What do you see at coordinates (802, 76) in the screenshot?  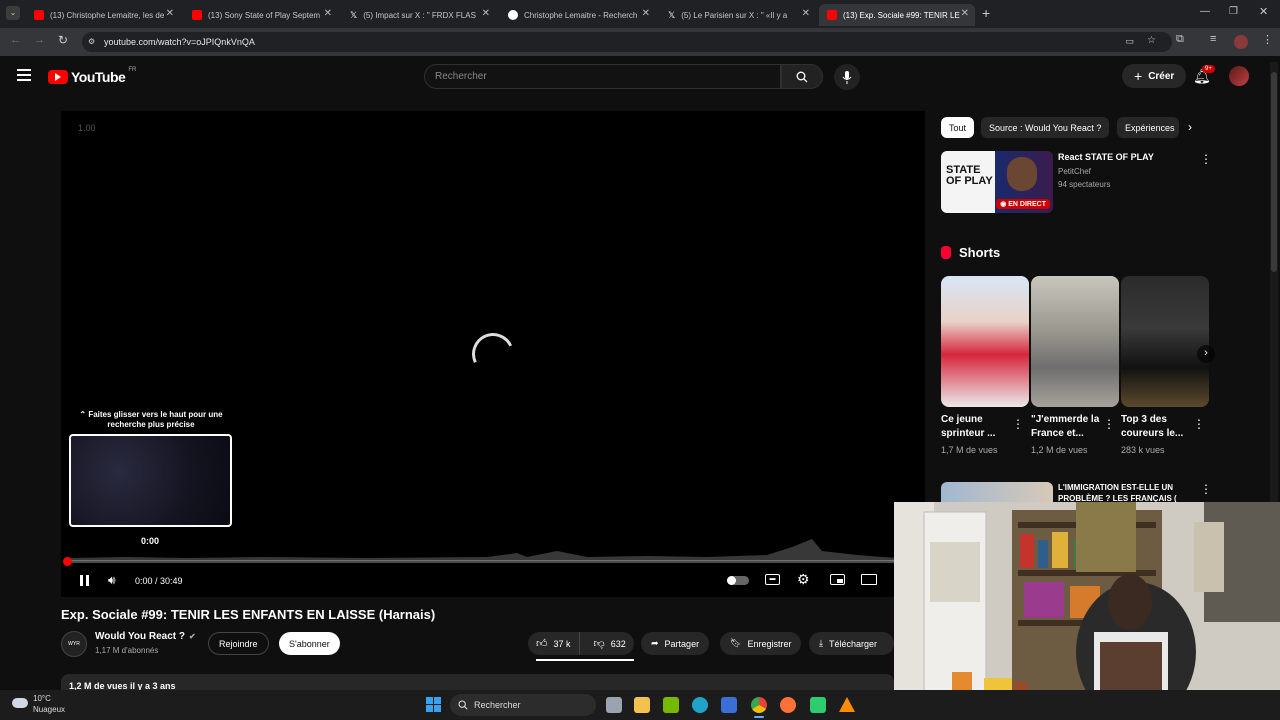 I see `search-button` at bounding box center [802, 76].